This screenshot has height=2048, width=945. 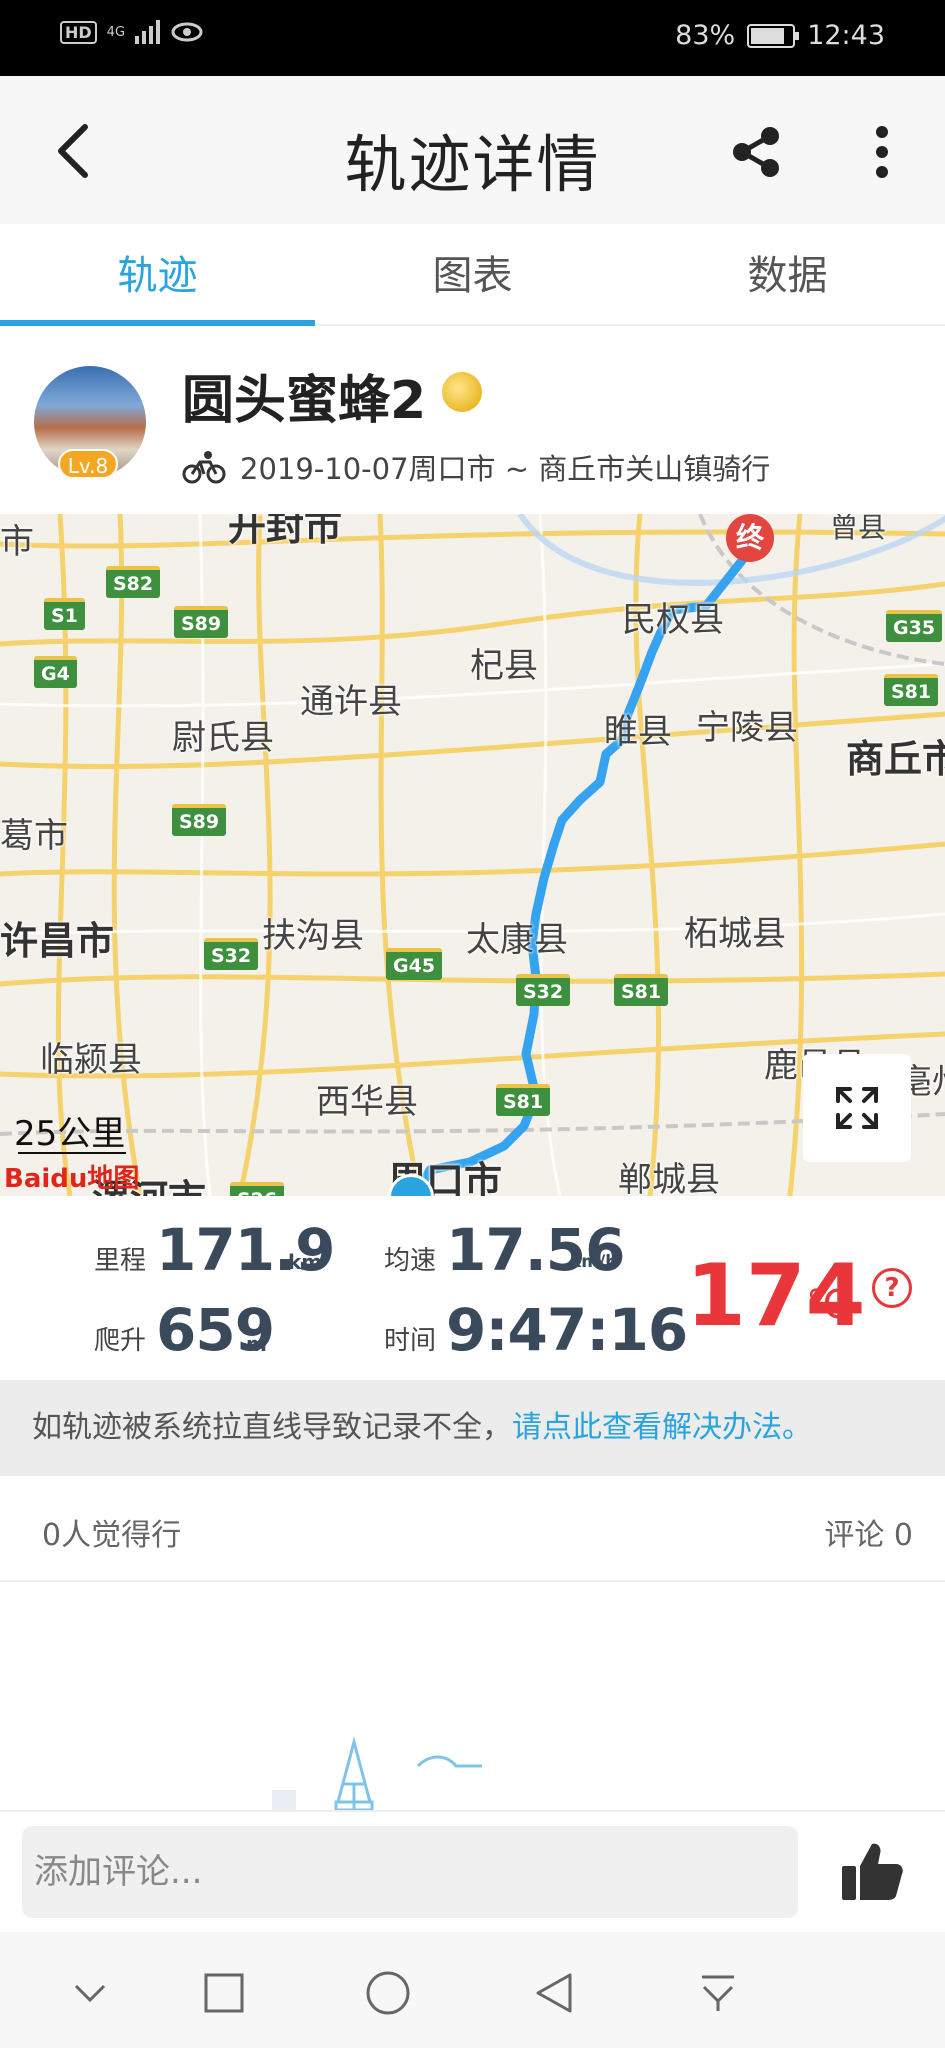 I want to click on status-bar: HD 4G 83% 12:43, so click(x=472, y=38).